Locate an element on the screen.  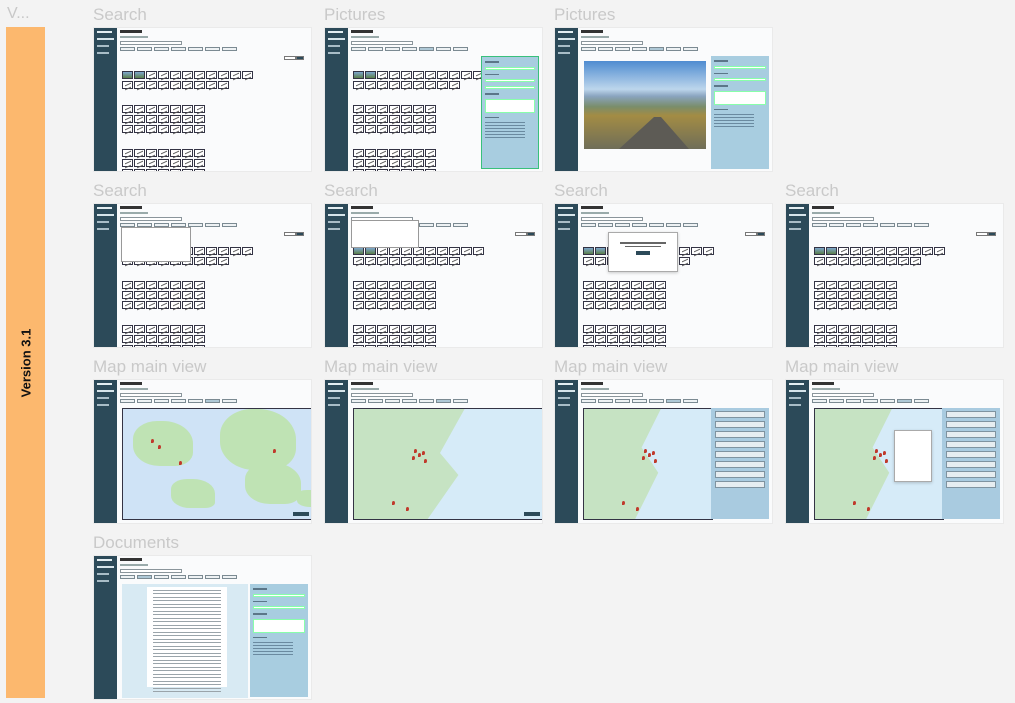
map-pin is located at coordinates (415, 451).